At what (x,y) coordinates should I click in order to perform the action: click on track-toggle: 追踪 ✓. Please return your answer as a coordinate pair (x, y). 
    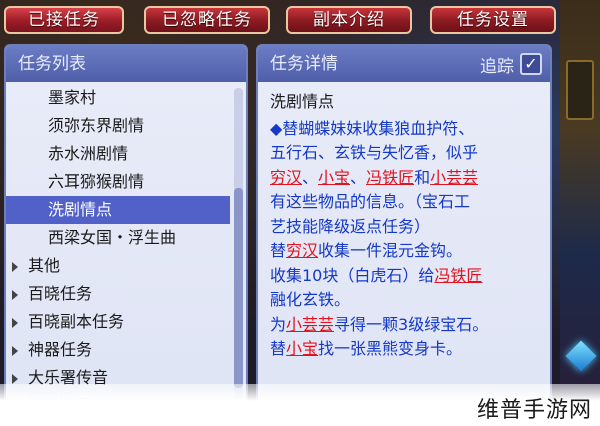
    Looking at the image, I should click on (511, 64).